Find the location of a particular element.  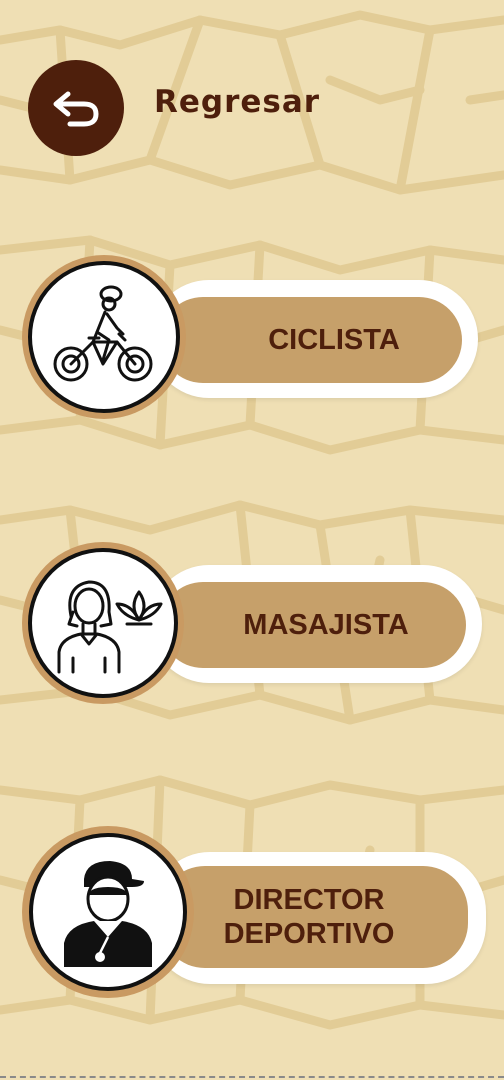

role-label: MASAJISTA is located at coordinates (326, 625).